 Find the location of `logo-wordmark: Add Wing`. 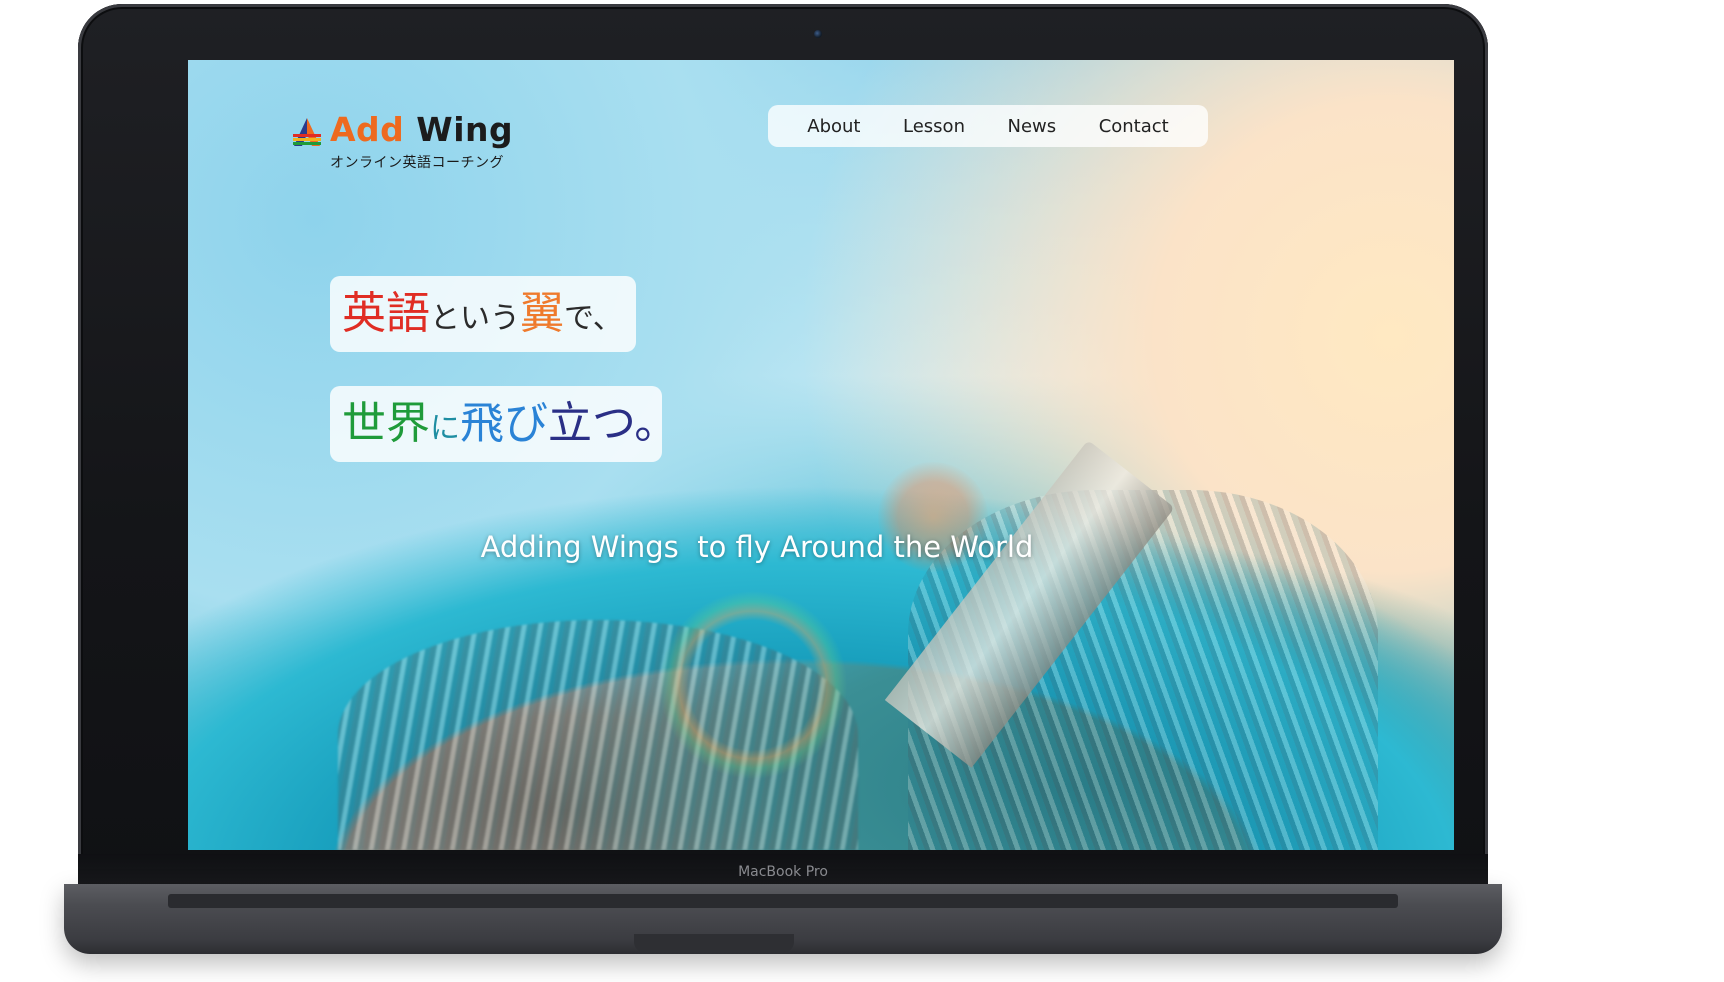

logo-wordmark: Add Wing is located at coordinates (421, 129).